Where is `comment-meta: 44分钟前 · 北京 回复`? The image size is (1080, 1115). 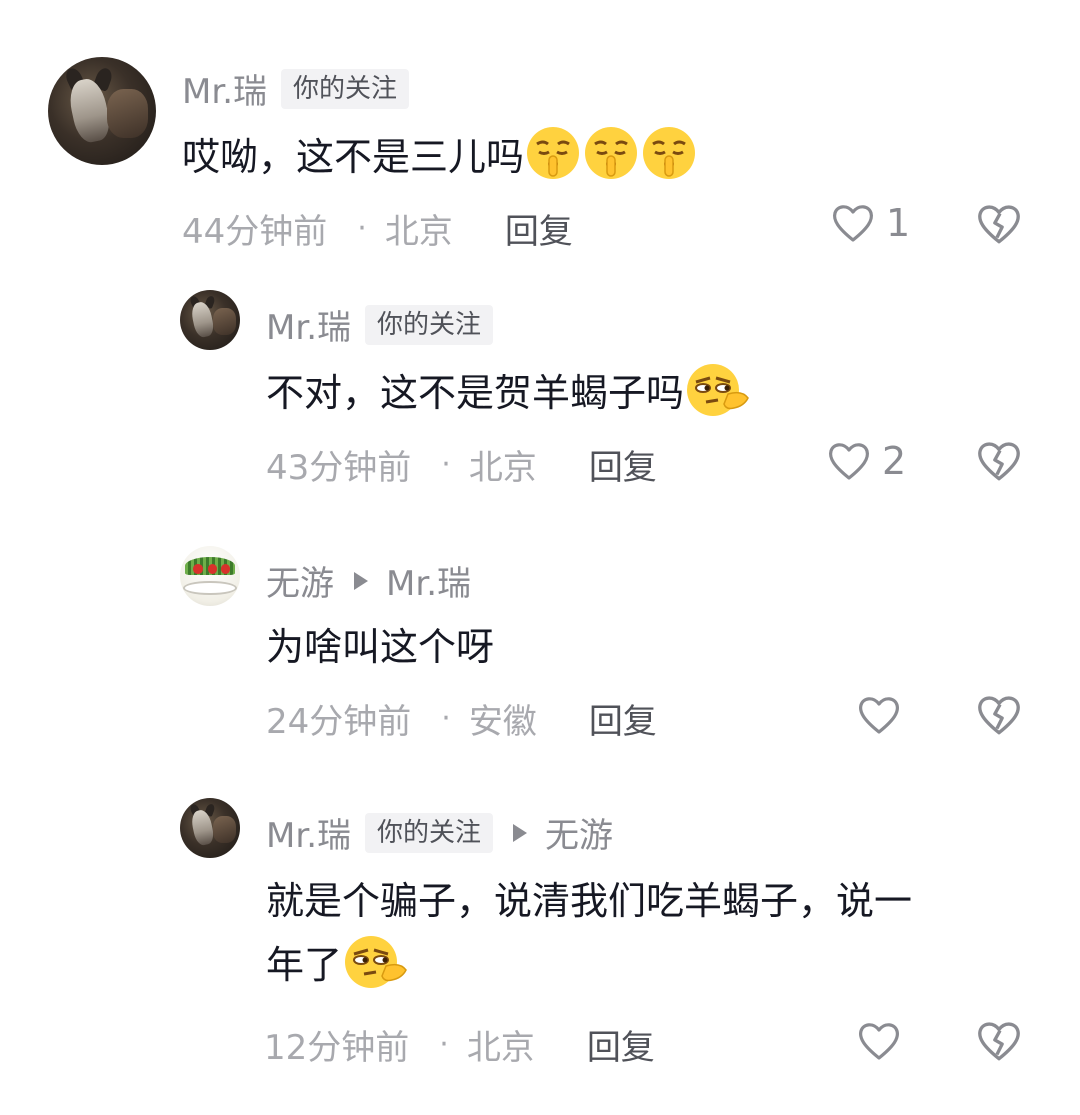
comment-meta: 44分钟前 · 北京 回复 is located at coordinates (377, 228).